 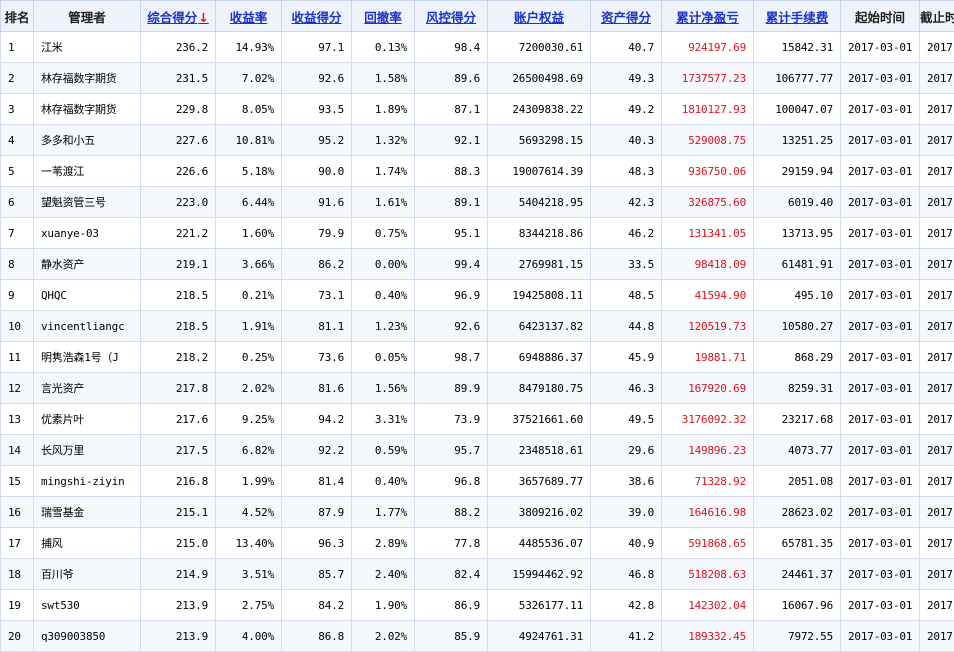 What do you see at coordinates (87, 388) in the screenshot?
I see `cell-manager: 言光资产` at bounding box center [87, 388].